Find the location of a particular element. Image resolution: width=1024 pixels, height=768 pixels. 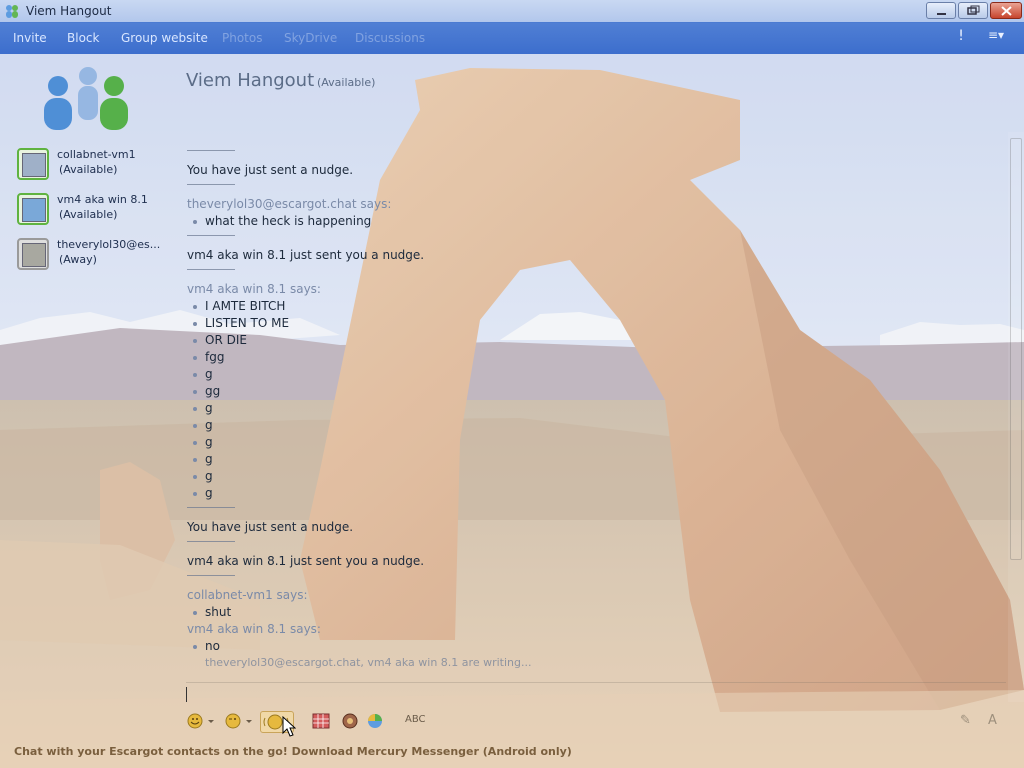

toolbar-block: Block is located at coordinates (83, 38).